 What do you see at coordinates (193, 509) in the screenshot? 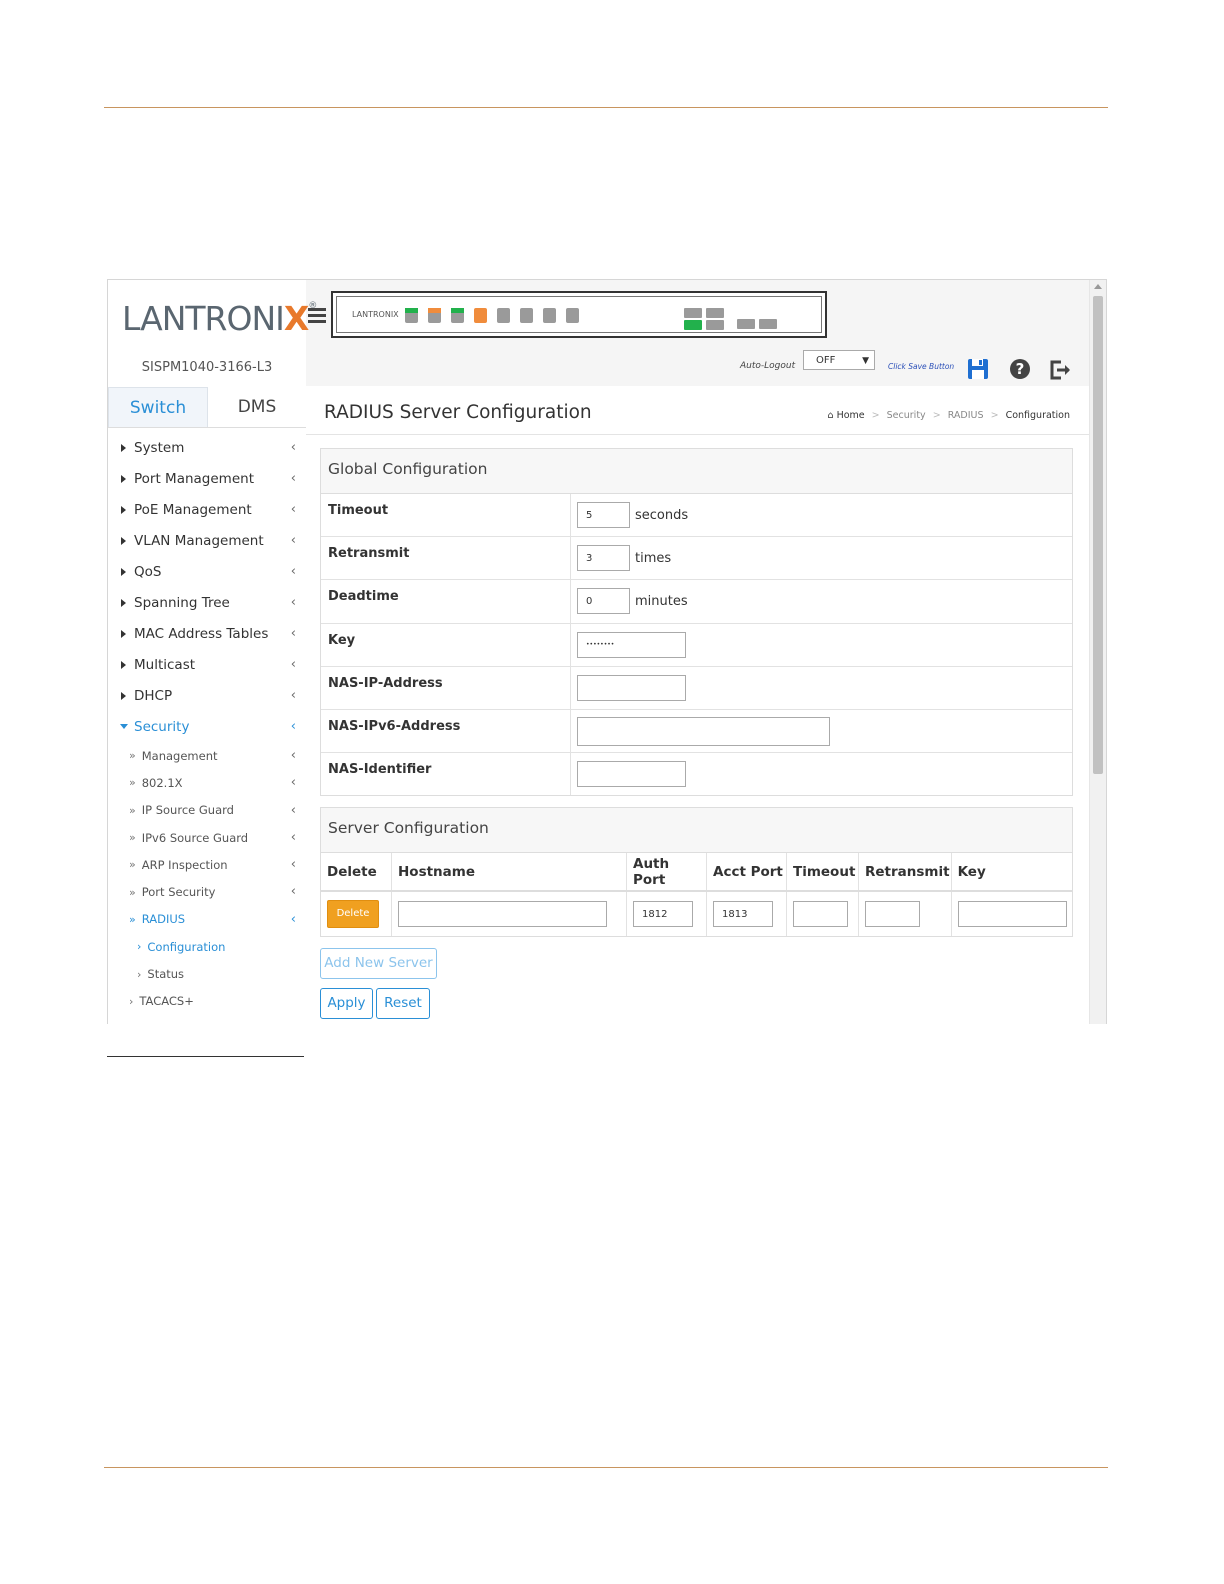
I see `sidebar-item-label: PoE Management` at bounding box center [193, 509].